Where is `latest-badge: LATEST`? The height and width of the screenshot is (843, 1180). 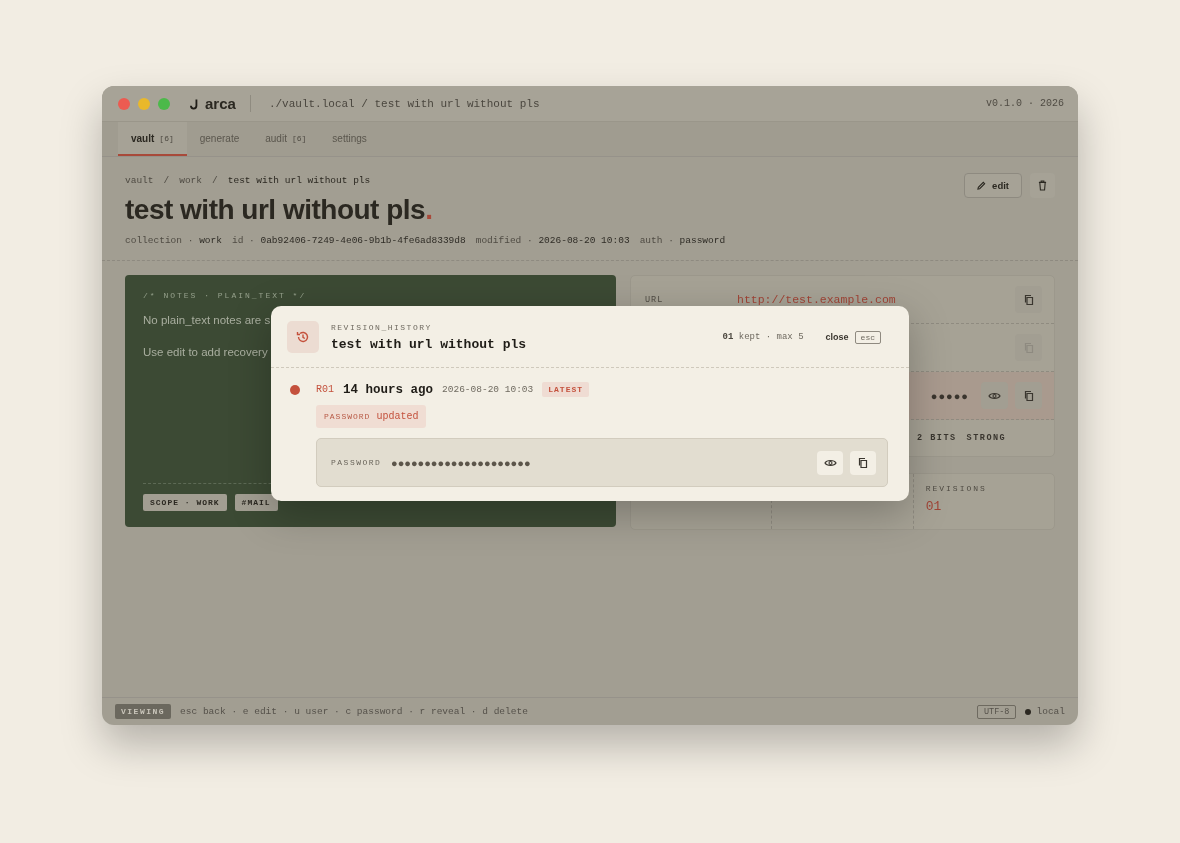 latest-badge: LATEST is located at coordinates (566, 389).